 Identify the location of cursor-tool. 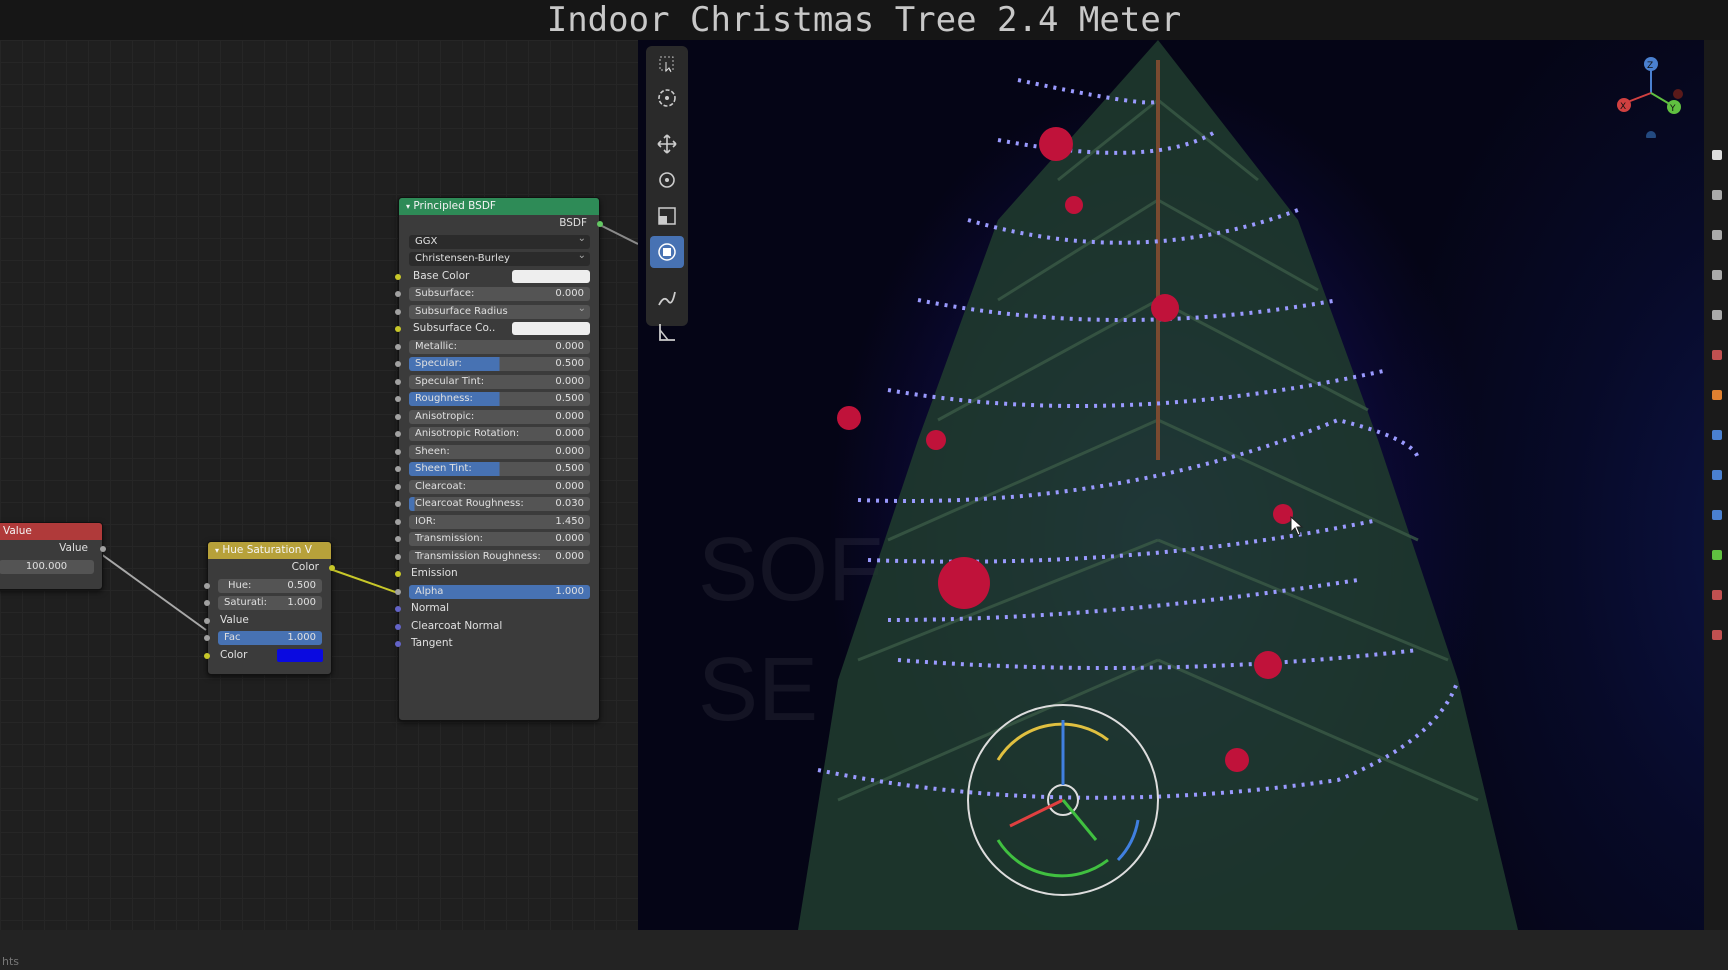
(667, 98).